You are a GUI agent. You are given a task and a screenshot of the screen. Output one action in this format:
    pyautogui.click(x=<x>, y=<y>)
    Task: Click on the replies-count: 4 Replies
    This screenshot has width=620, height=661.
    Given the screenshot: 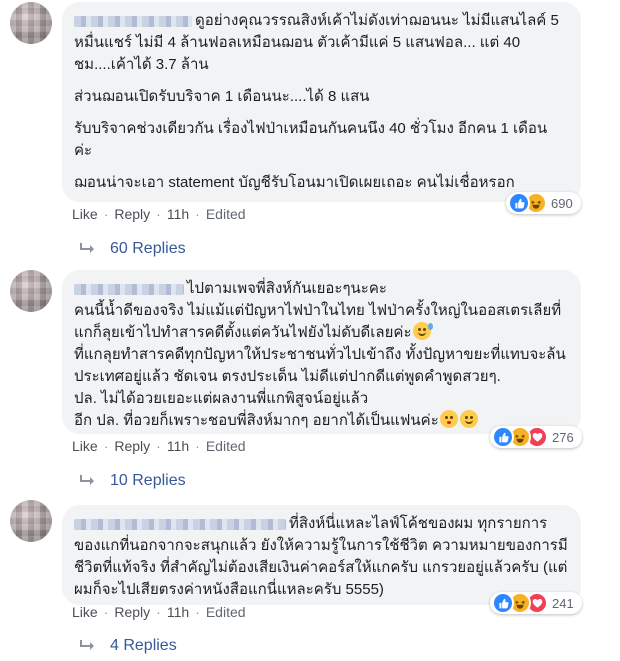 What is the action you would take?
    pyautogui.click(x=143, y=645)
    